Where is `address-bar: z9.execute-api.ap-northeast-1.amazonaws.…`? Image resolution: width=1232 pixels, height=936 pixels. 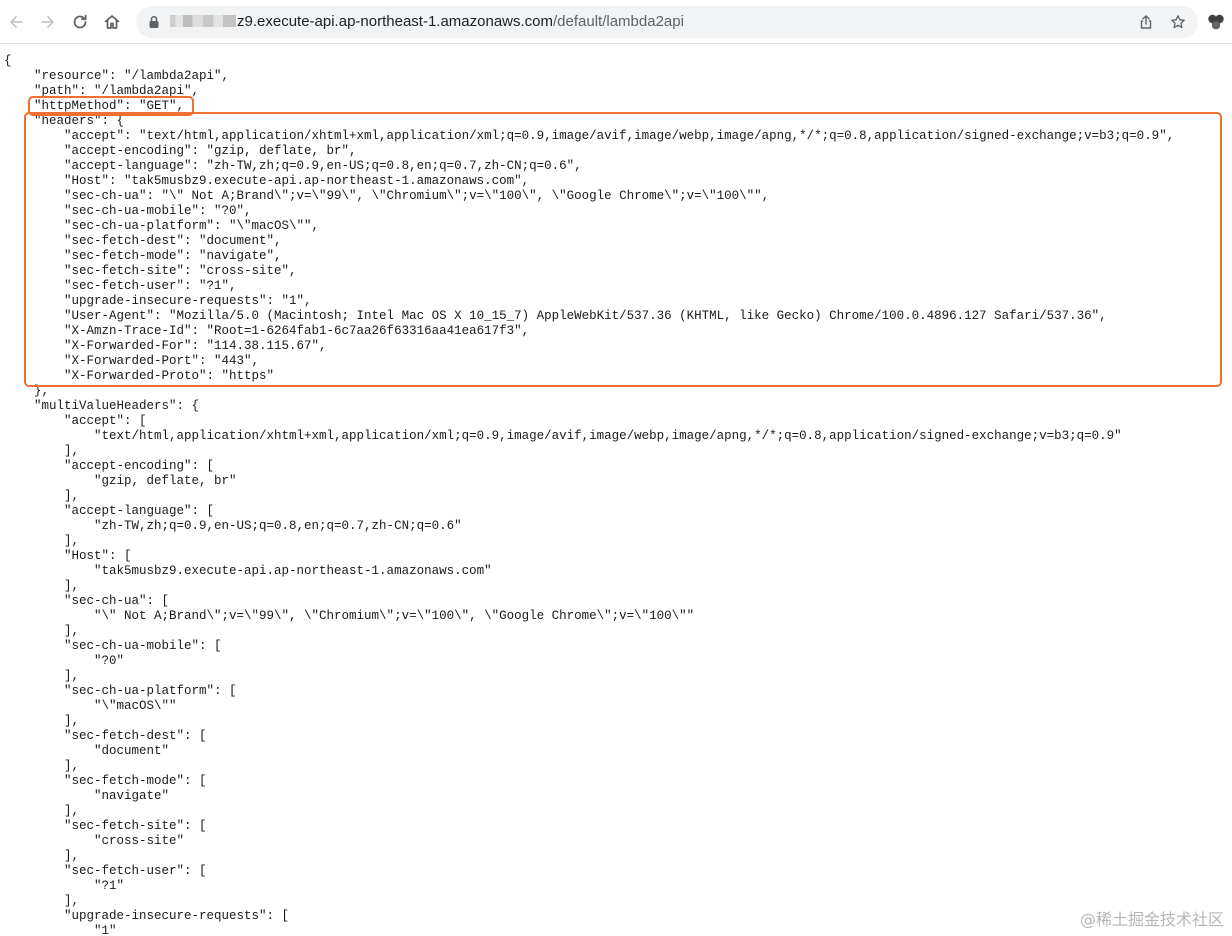 address-bar: z9.execute-api.ap-northeast-1.amazonaws.… is located at coordinates (667, 22).